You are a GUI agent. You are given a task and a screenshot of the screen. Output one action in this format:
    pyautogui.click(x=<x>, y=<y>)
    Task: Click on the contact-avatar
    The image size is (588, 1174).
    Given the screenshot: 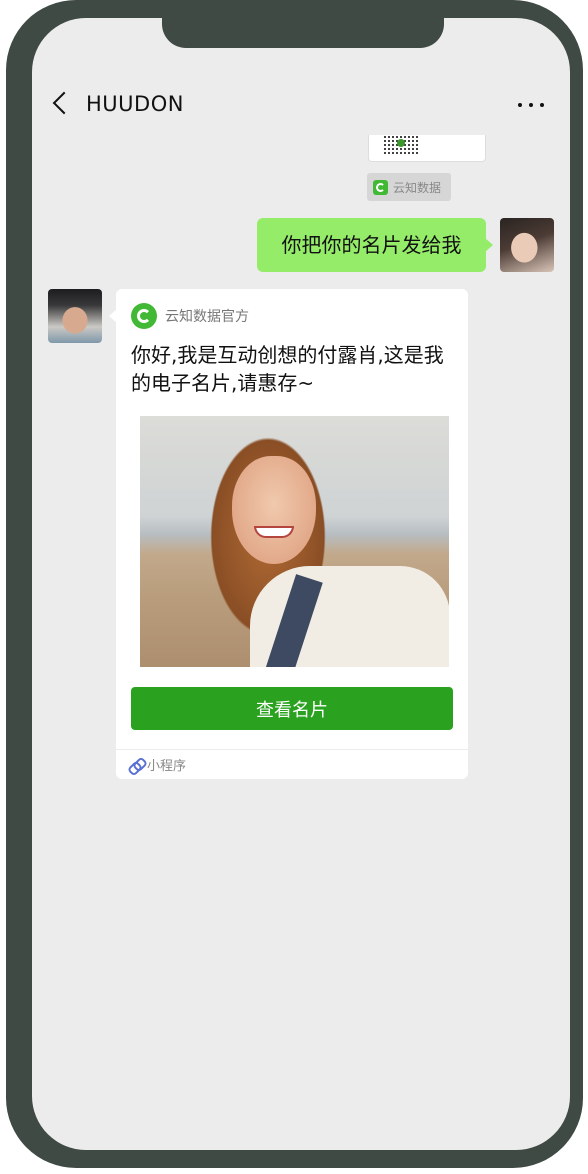 What is the action you would take?
    pyautogui.click(x=75, y=316)
    